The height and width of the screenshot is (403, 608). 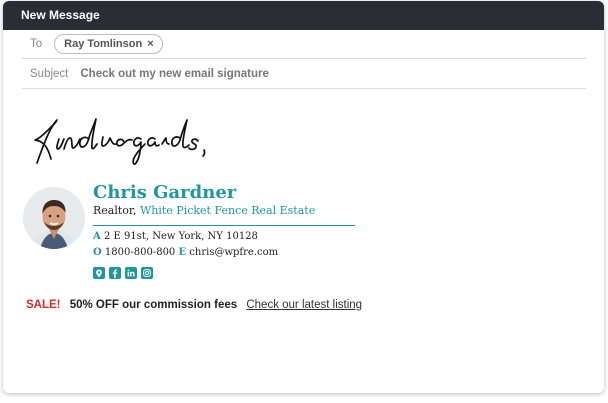 I want to click on remove-recipient-icon: ×, so click(x=150, y=44).